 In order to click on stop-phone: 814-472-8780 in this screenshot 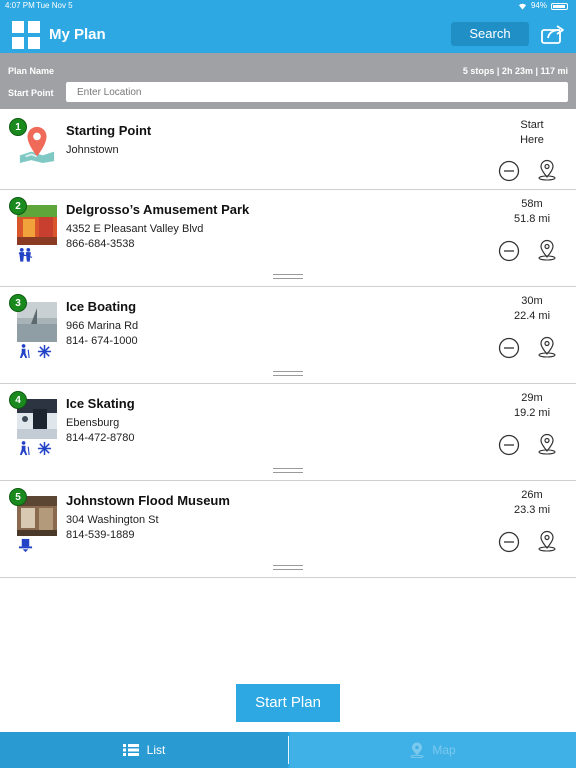, I will do `click(100, 438)`.